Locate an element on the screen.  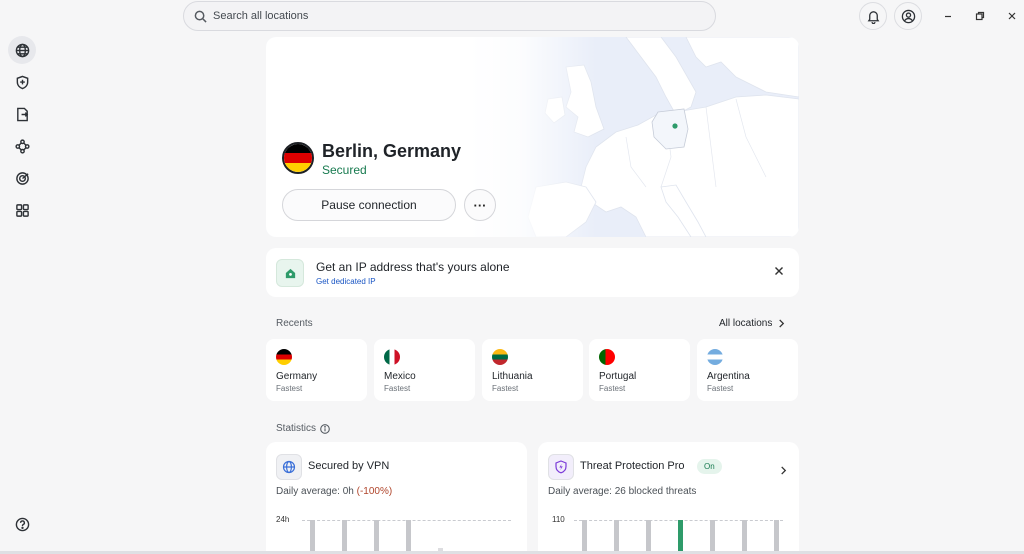
vpn-globe-icon is located at coordinates (289, 467).